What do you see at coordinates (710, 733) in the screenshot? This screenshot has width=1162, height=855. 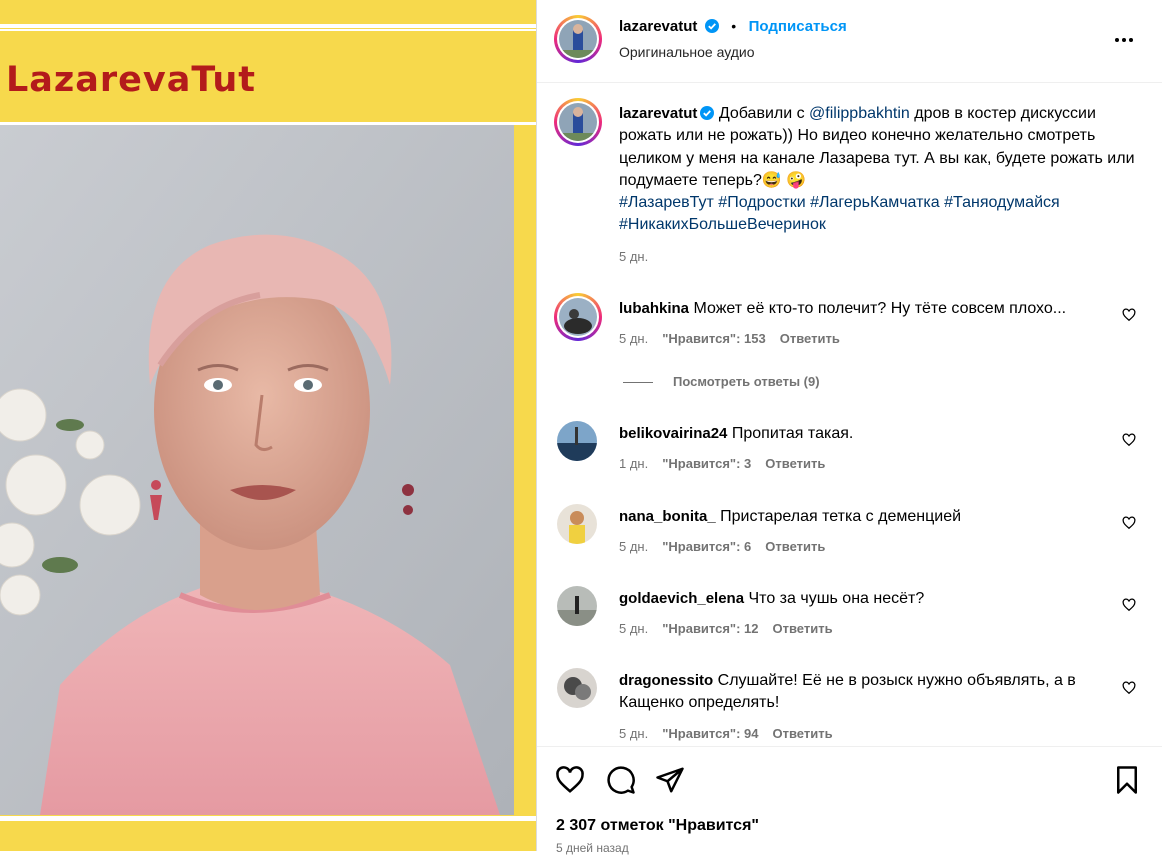 I see `comment-likes: "Нравится": 94` at bounding box center [710, 733].